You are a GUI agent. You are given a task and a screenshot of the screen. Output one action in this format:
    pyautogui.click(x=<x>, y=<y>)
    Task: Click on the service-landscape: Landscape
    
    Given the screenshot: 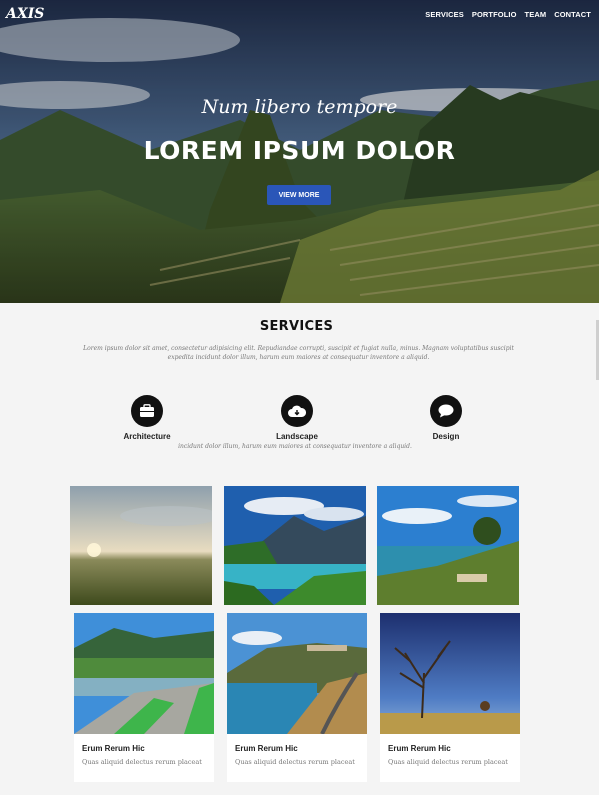 What is the action you would take?
    pyautogui.click(x=297, y=418)
    